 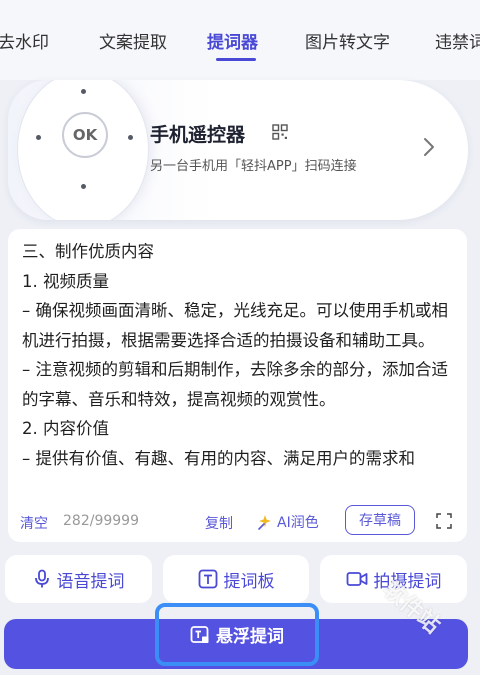 What do you see at coordinates (219, 523) in the screenshot?
I see `copy-button: 复制` at bounding box center [219, 523].